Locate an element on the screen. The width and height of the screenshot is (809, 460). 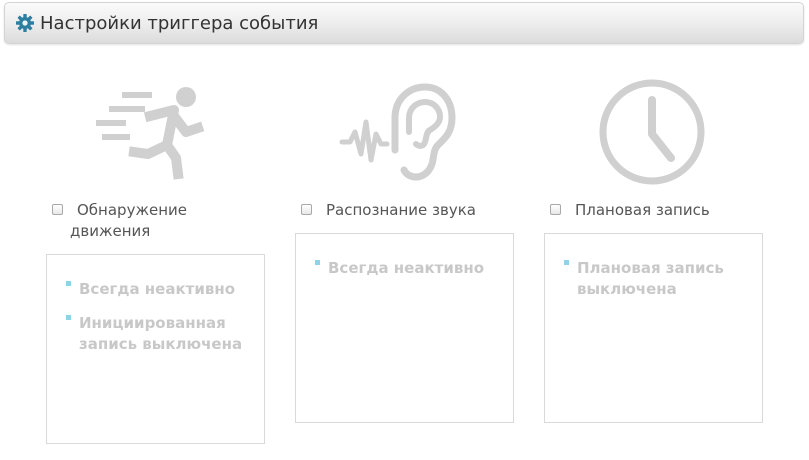
schedule-status-list: Плановая запись выключена is located at coordinates (651, 279).